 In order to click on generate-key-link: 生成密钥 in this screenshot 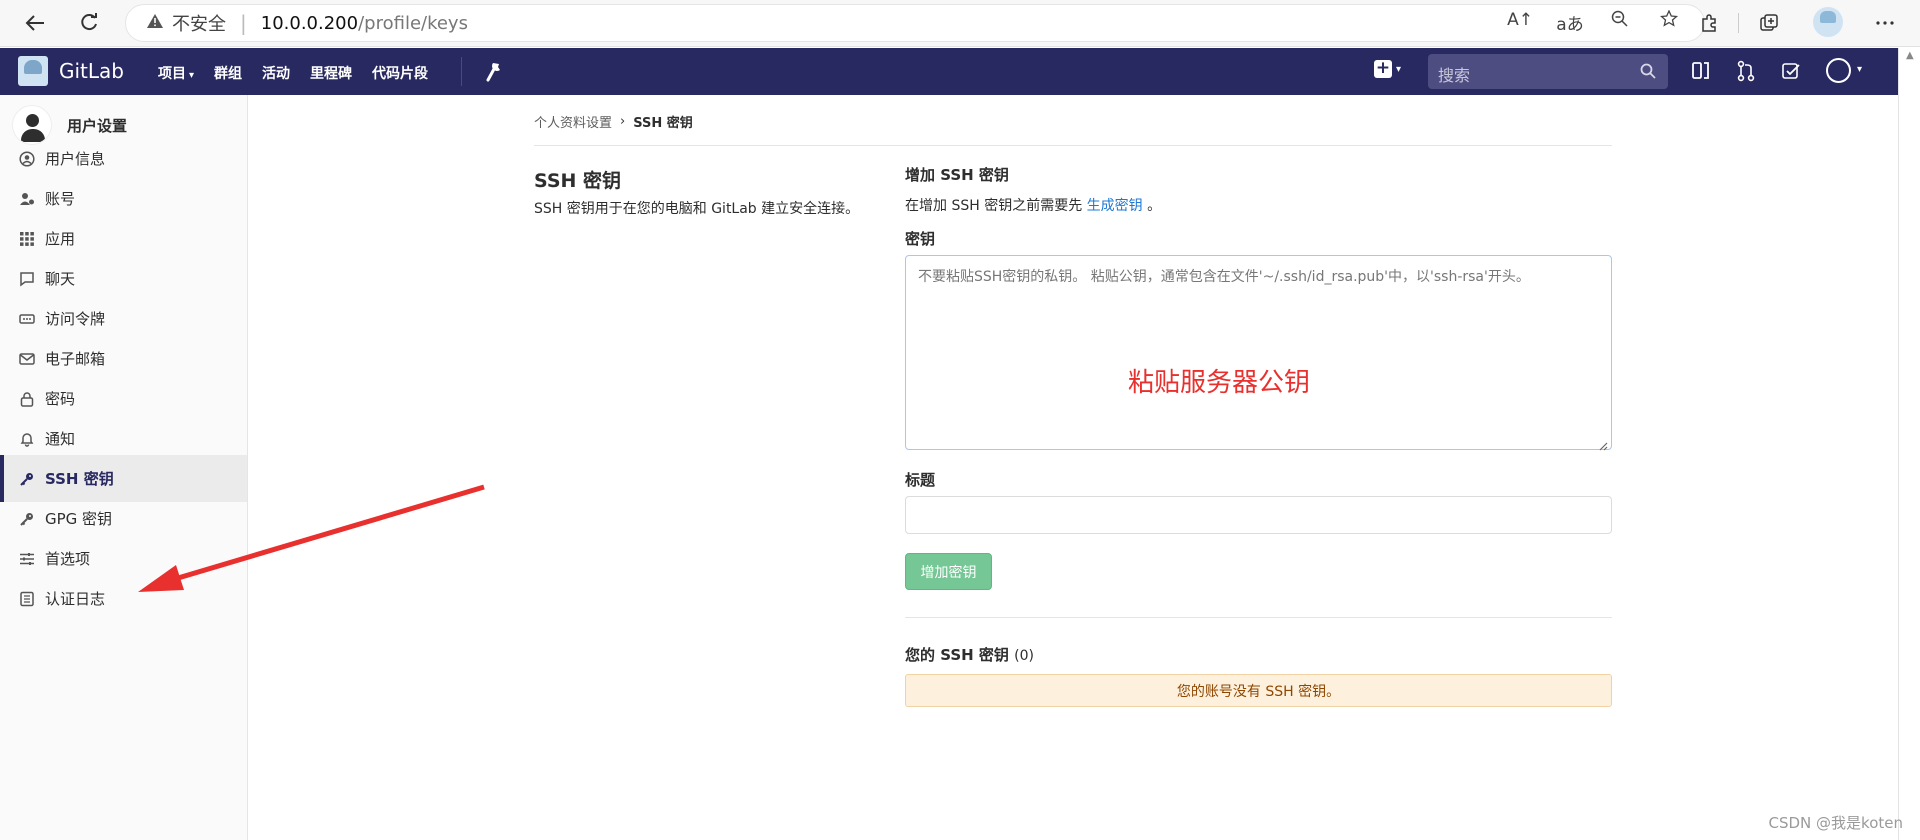, I will do `click(1115, 206)`.